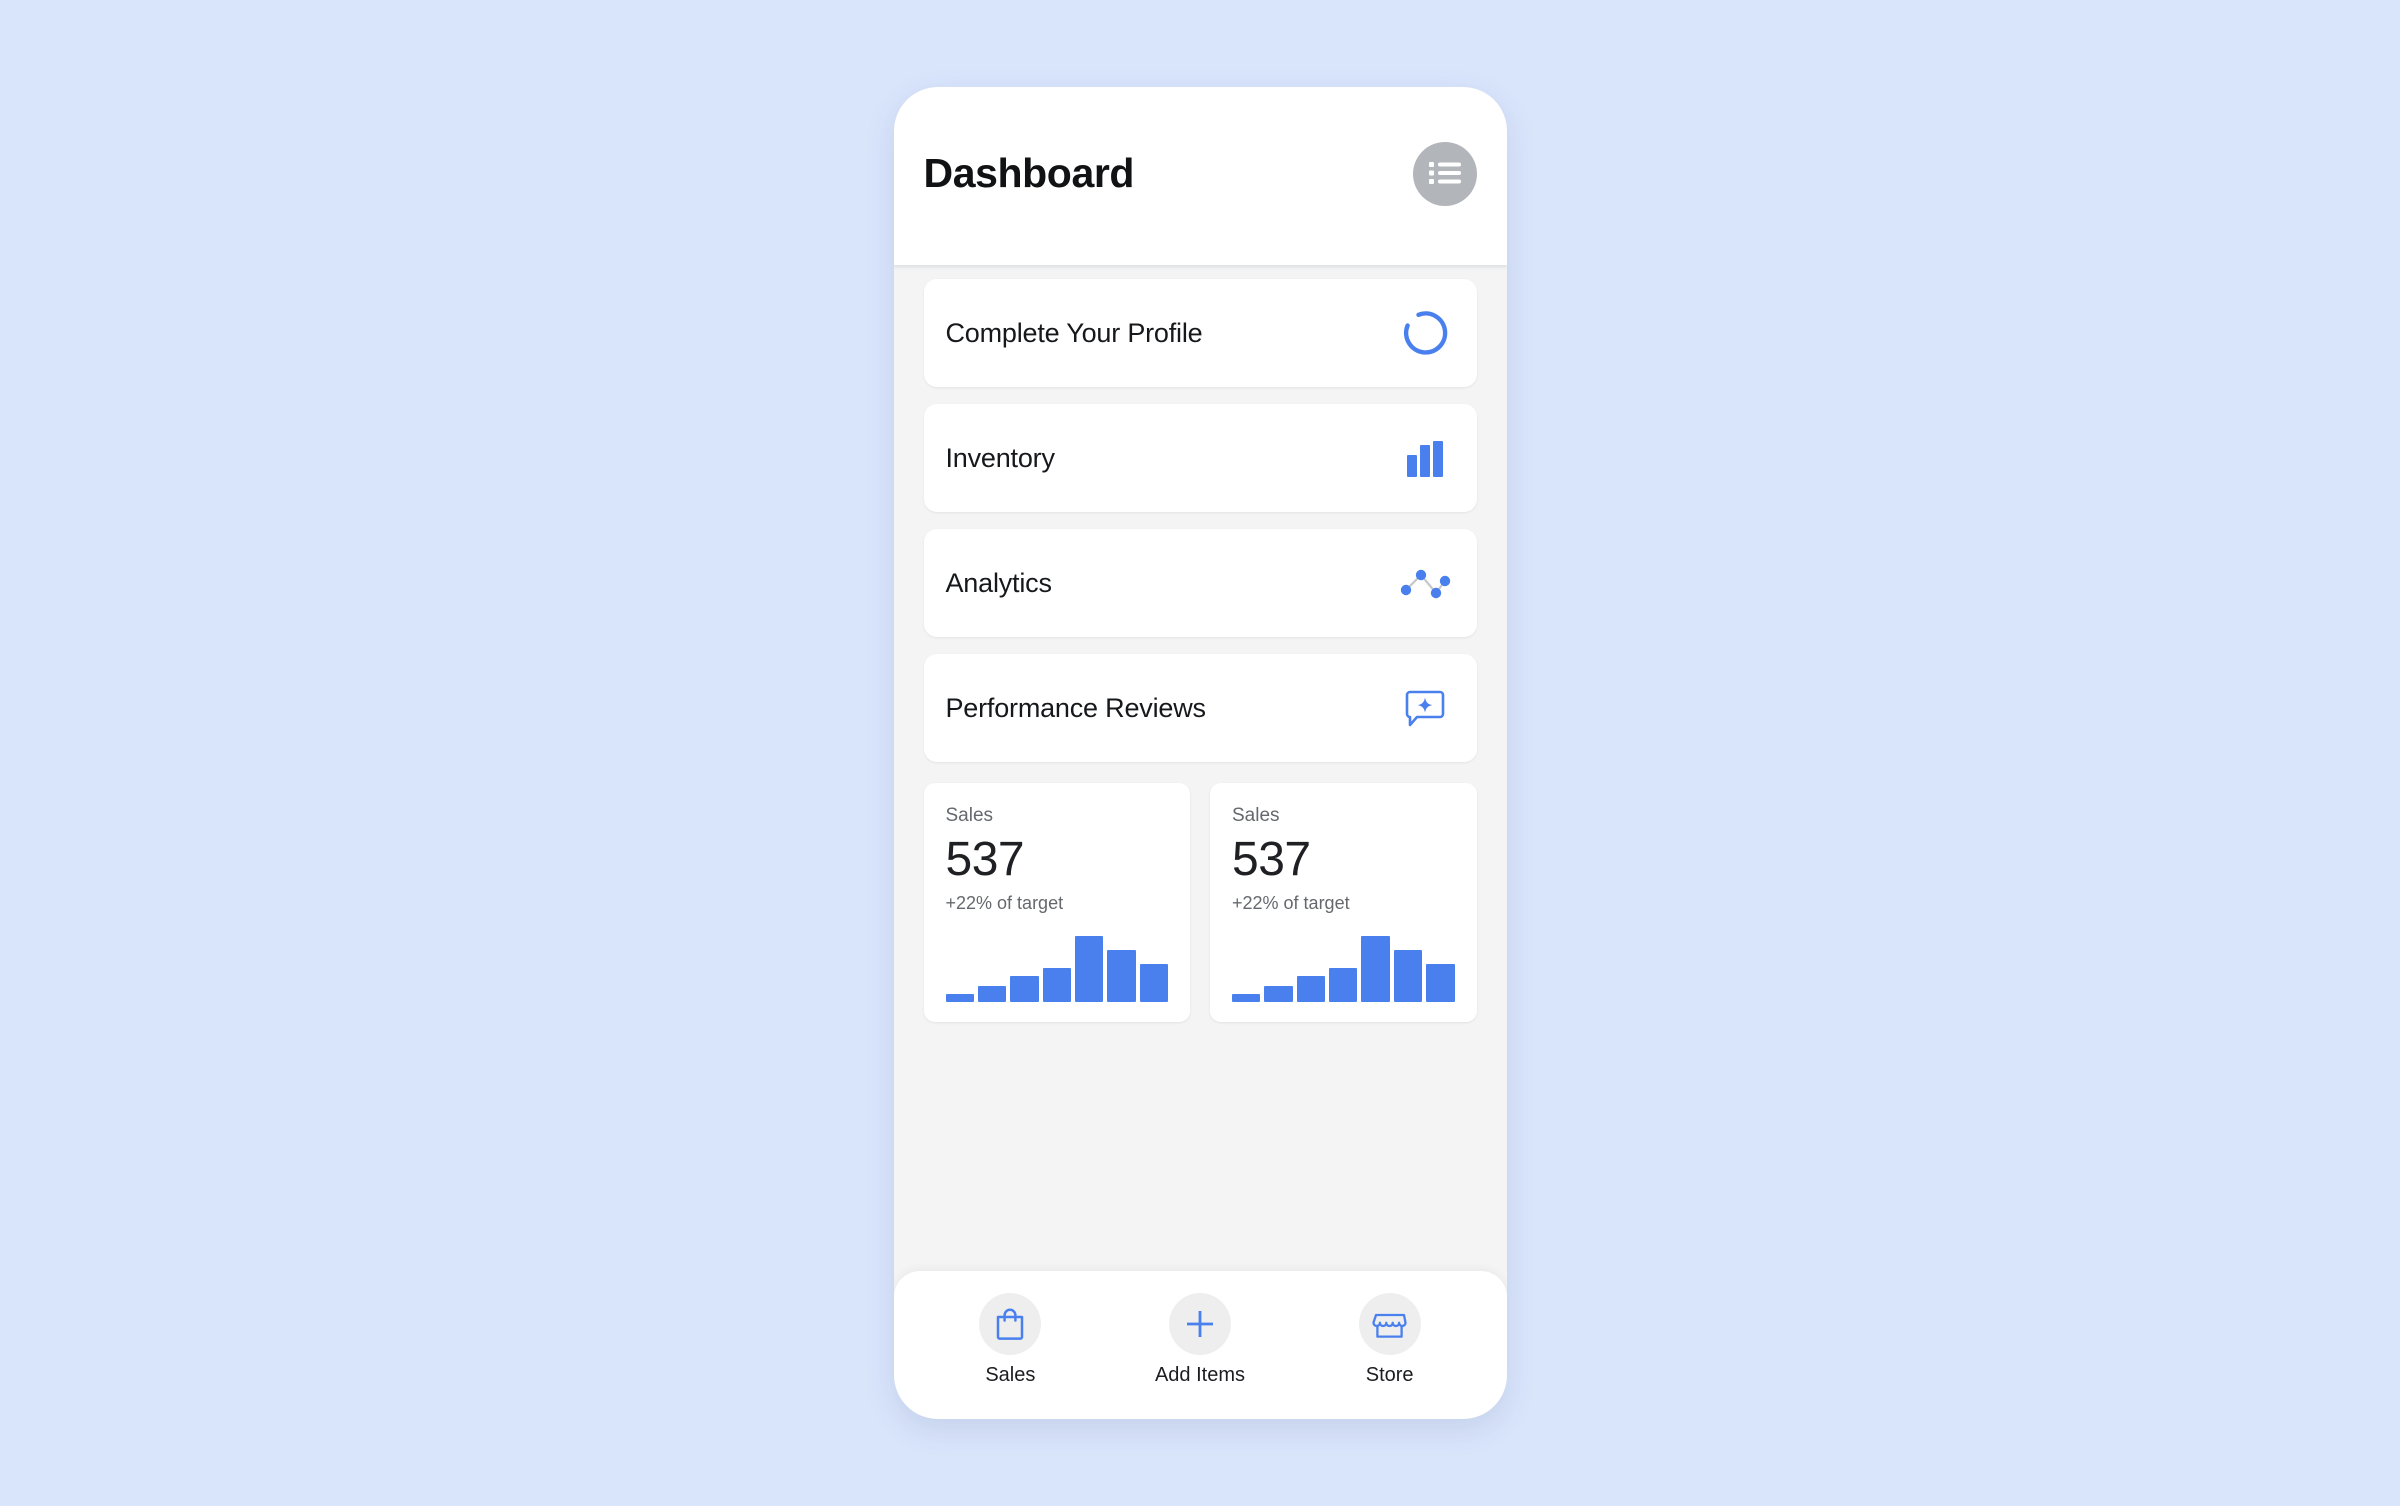  What do you see at coordinates (1000, 457) in the screenshot?
I see `feature-label: Inventory` at bounding box center [1000, 457].